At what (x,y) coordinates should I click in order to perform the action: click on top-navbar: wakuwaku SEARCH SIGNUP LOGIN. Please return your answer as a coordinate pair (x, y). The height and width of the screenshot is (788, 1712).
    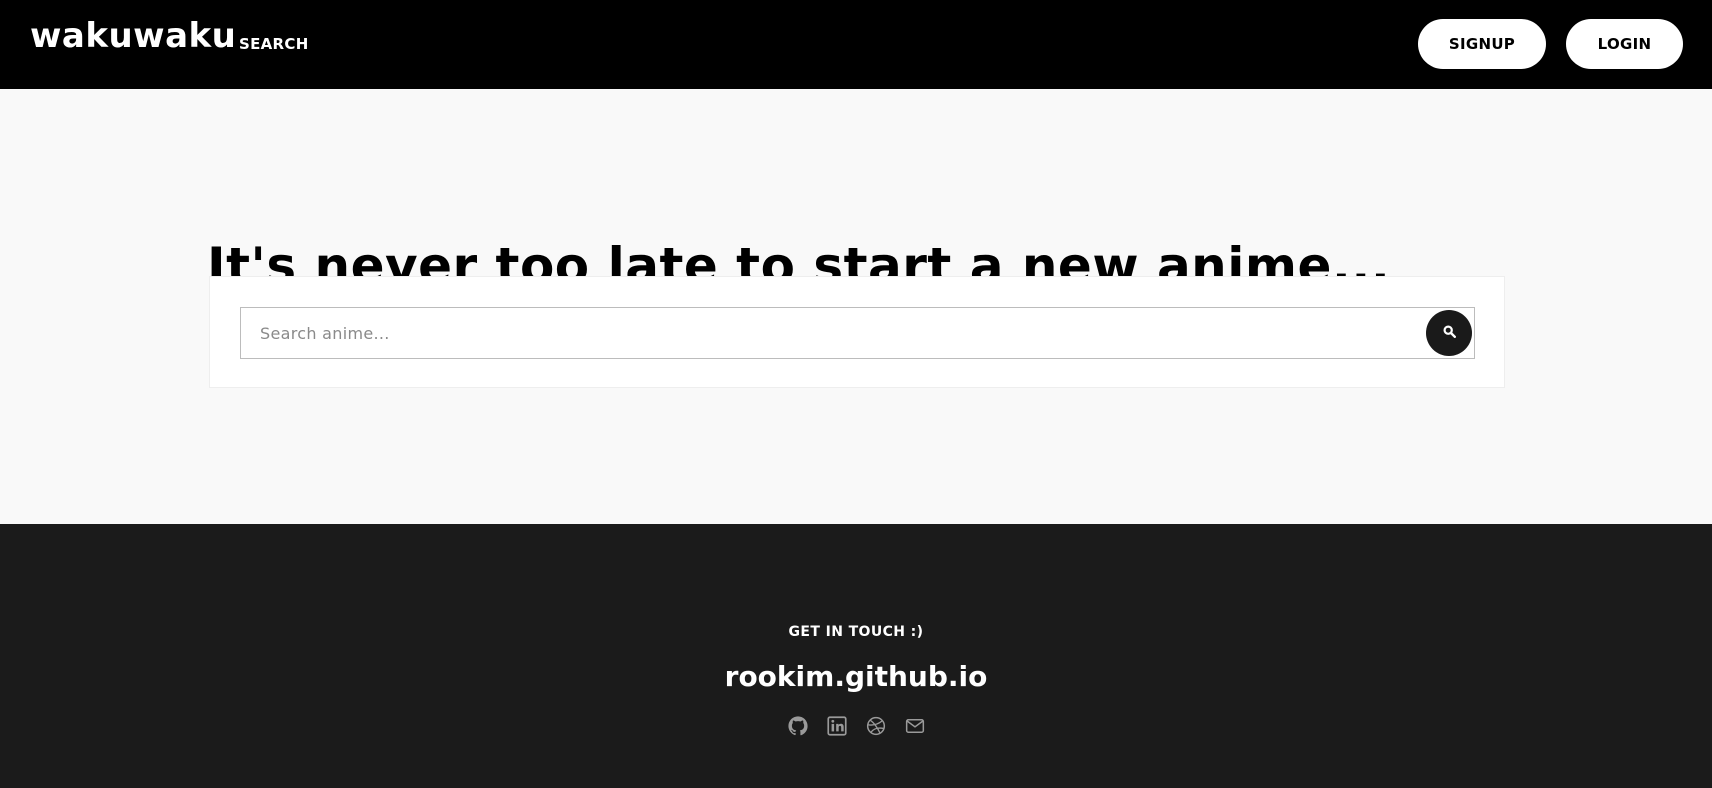
    Looking at the image, I should click on (856, 44).